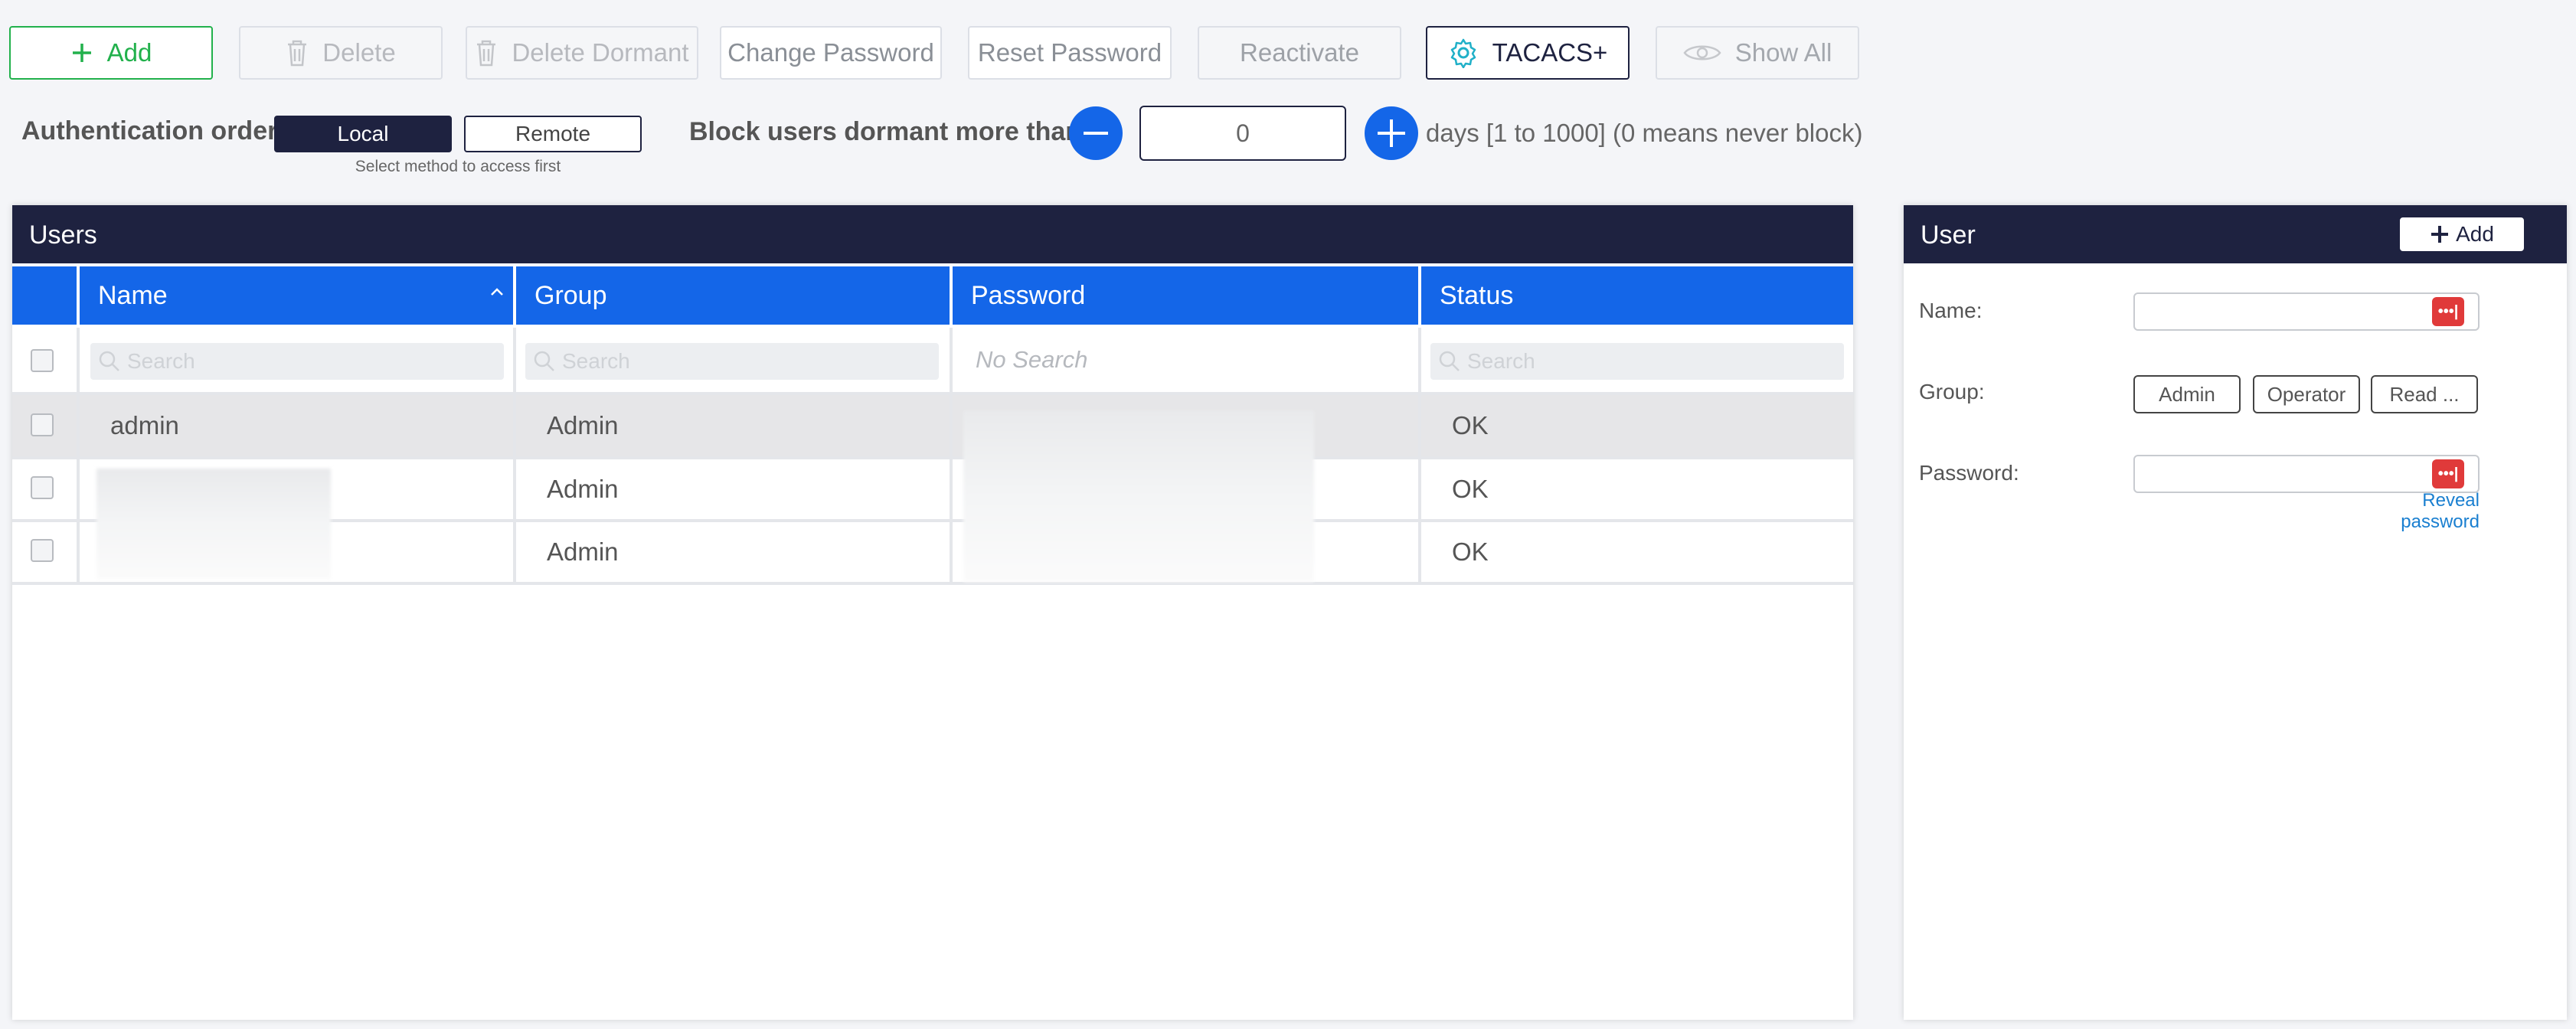 This screenshot has width=2576, height=1029. I want to click on group-search-input: Search, so click(732, 361).